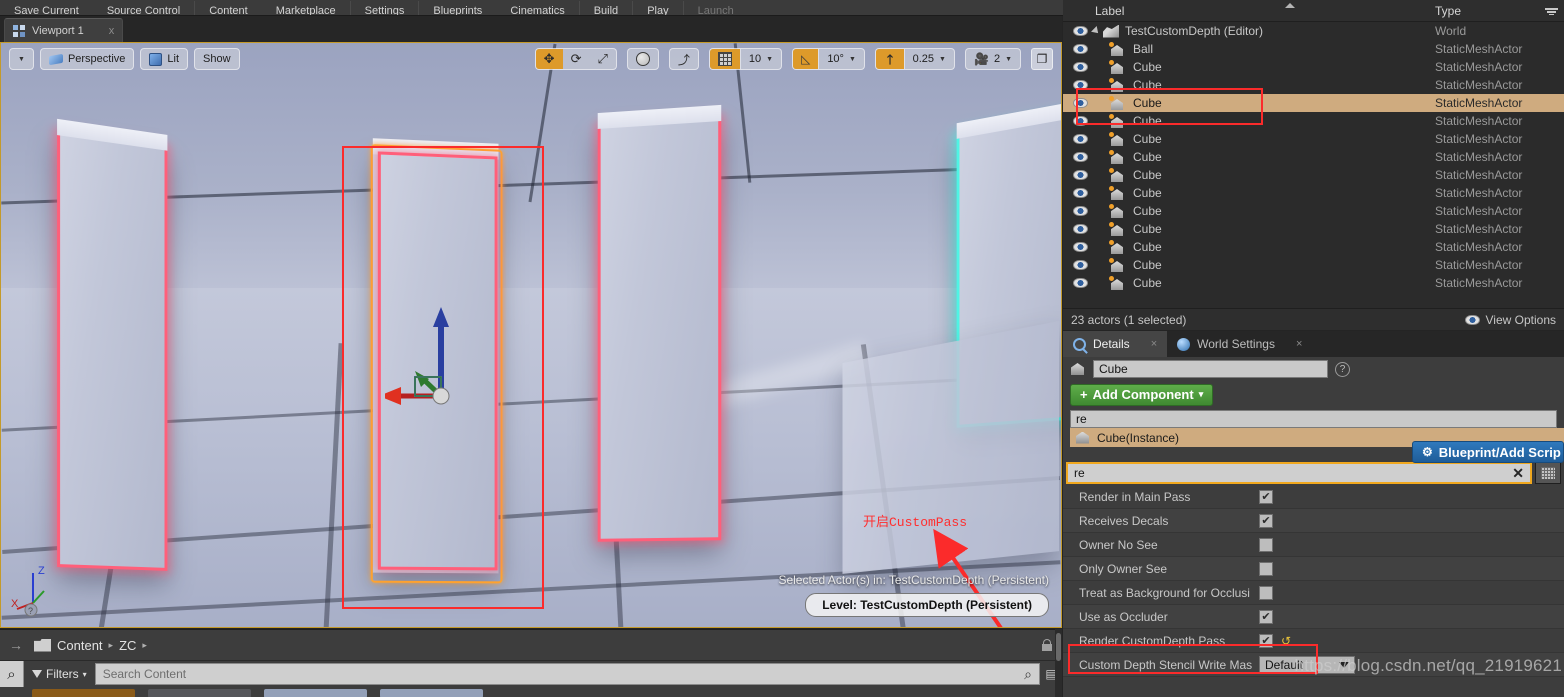 This screenshot has height=697, width=1564. What do you see at coordinates (1142, 394) in the screenshot?
I see `add-component-button: + Add Component ▾` at bounding box center [1142, 394].